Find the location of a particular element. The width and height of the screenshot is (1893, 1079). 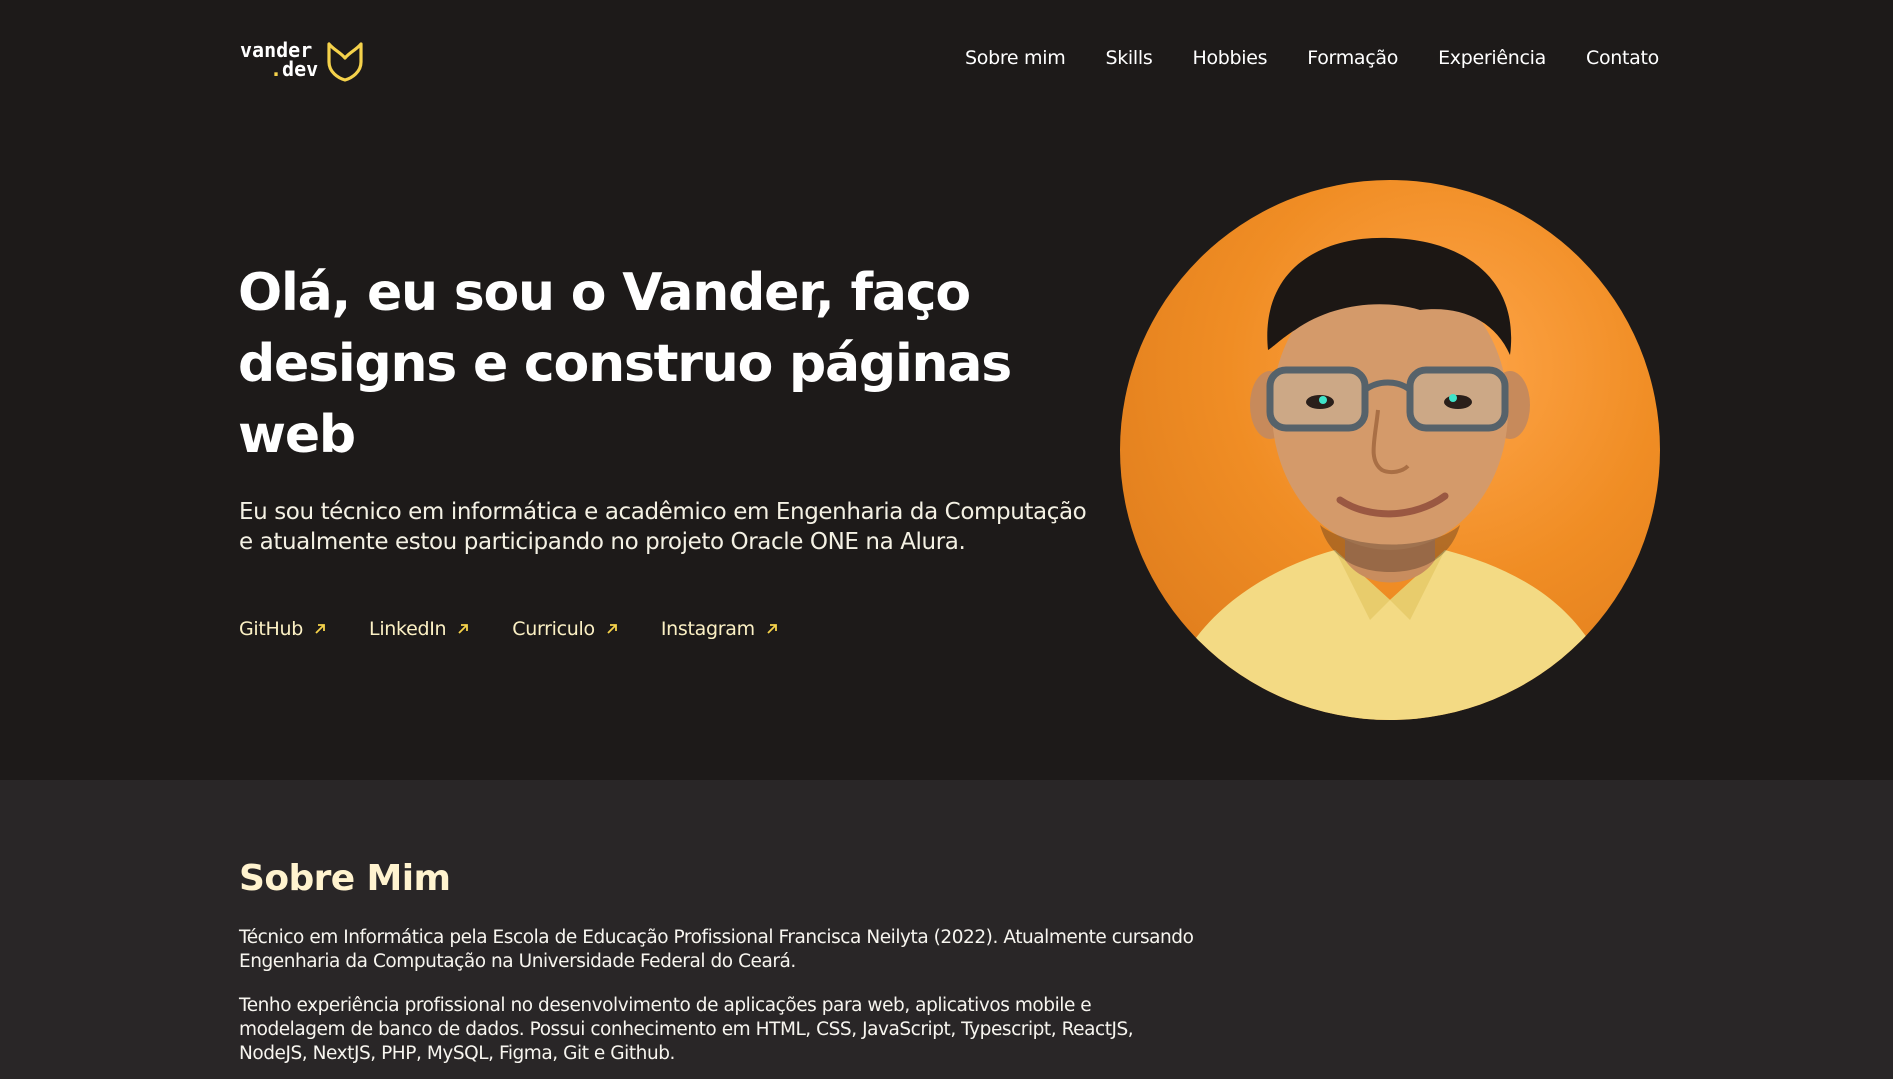

nav-hobbies: Hobbies is located at coordinates (1229, 58).